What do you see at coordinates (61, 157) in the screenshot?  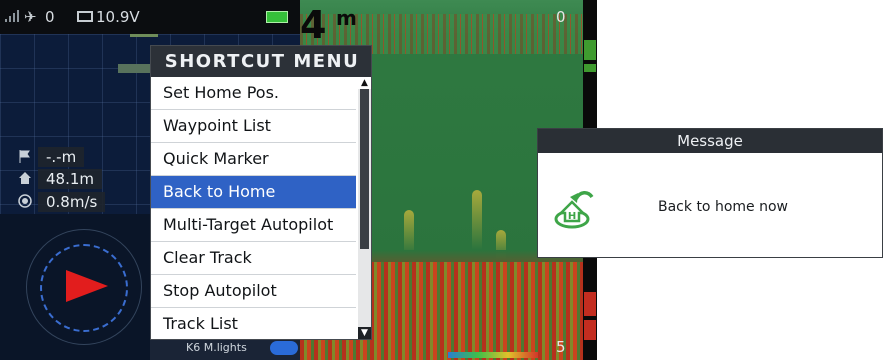 I see `waypoint-distance: -.-m` at bounding box center [61, 157].